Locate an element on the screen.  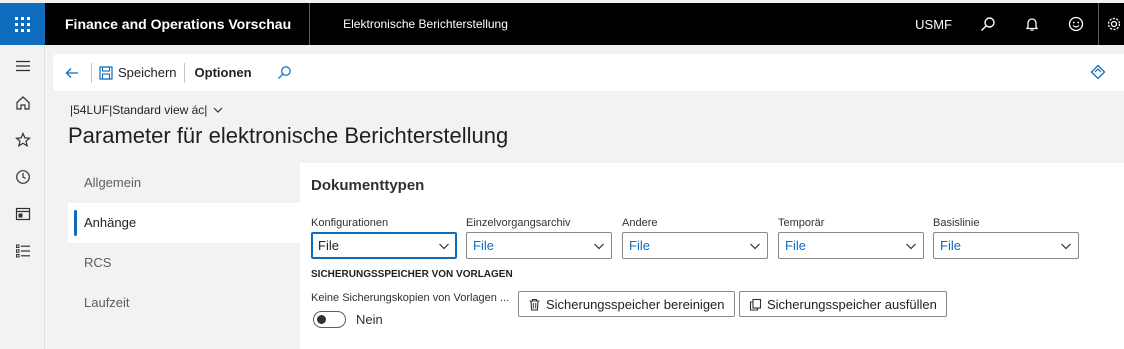
top-right-controls: USMF is located at coordinates (1019, 24).